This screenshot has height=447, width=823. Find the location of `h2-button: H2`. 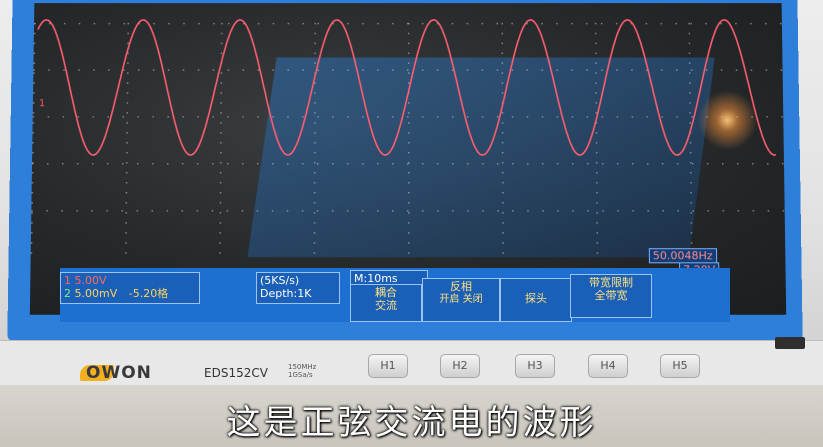

h2-button: H2 is located at coordinates (460, 366).